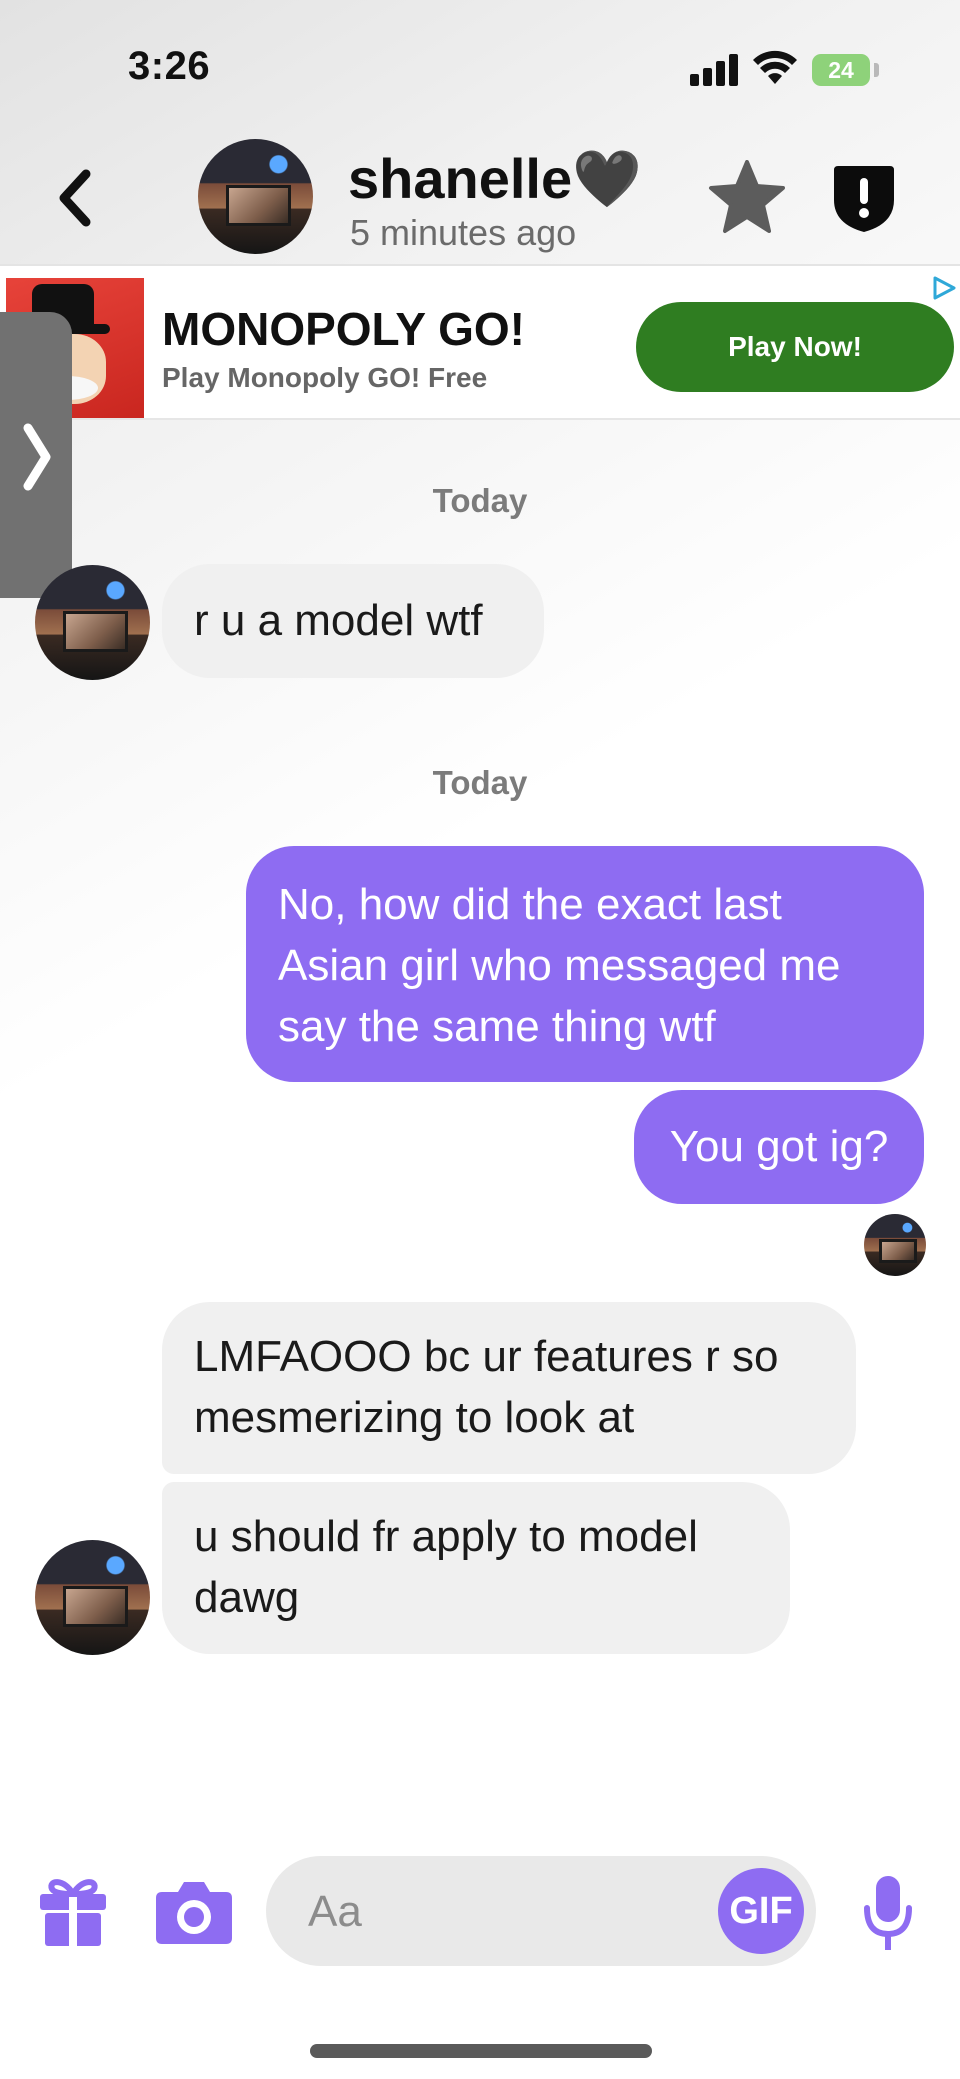 The image size is (960, 2079). I want to click on read-receipt-avatar, so click(895, 1245).